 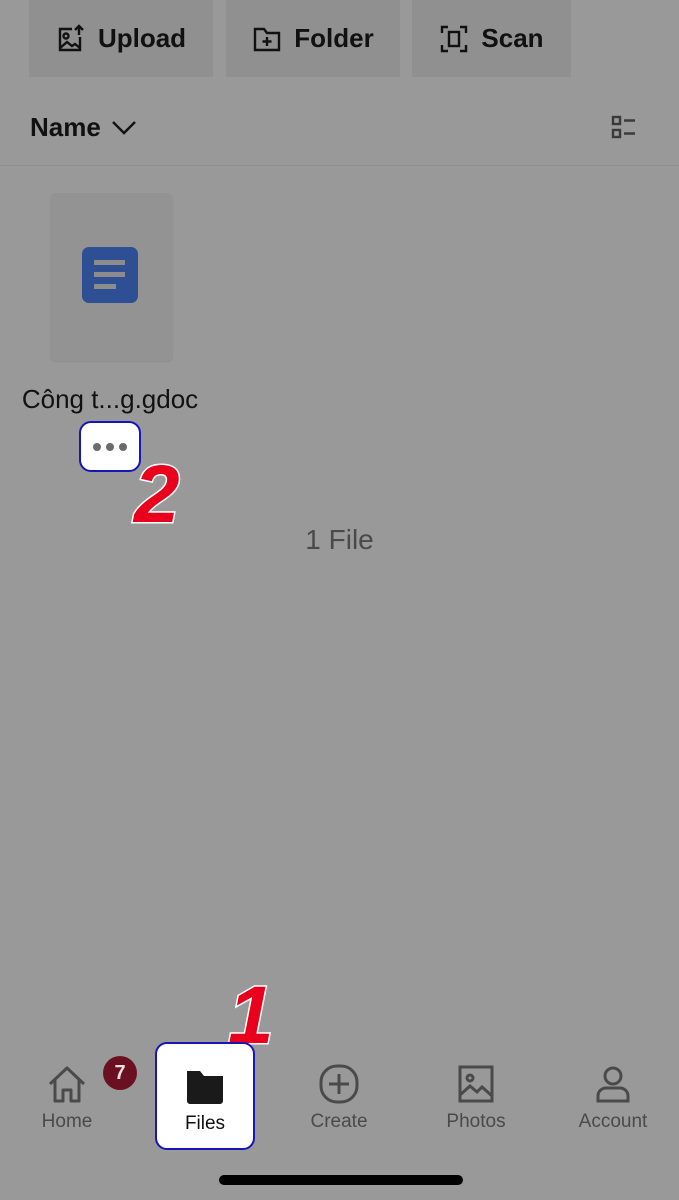 What do you see at coordinates (334, 38) in the screenshot?
I see `folder-label: Folder` at bounding box center [334, 38].